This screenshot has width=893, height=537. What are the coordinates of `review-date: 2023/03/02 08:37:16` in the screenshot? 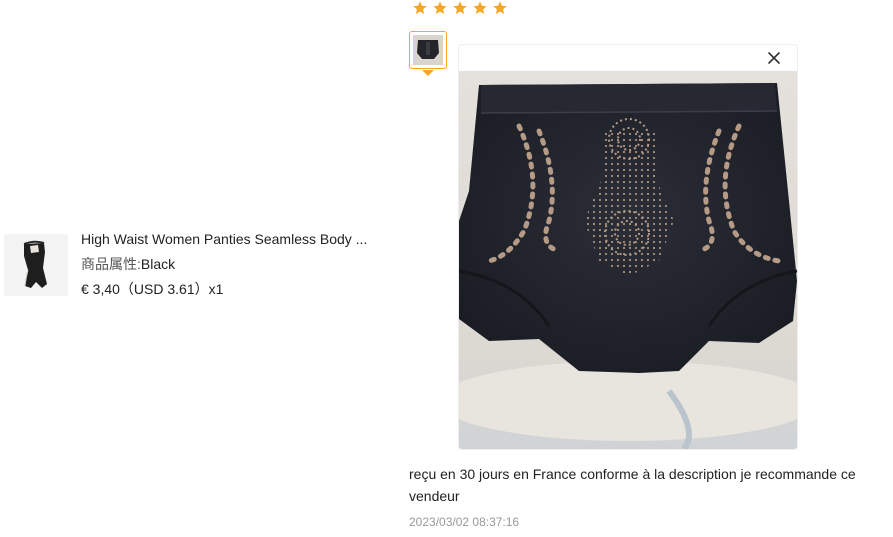 It's located at (464, 522).